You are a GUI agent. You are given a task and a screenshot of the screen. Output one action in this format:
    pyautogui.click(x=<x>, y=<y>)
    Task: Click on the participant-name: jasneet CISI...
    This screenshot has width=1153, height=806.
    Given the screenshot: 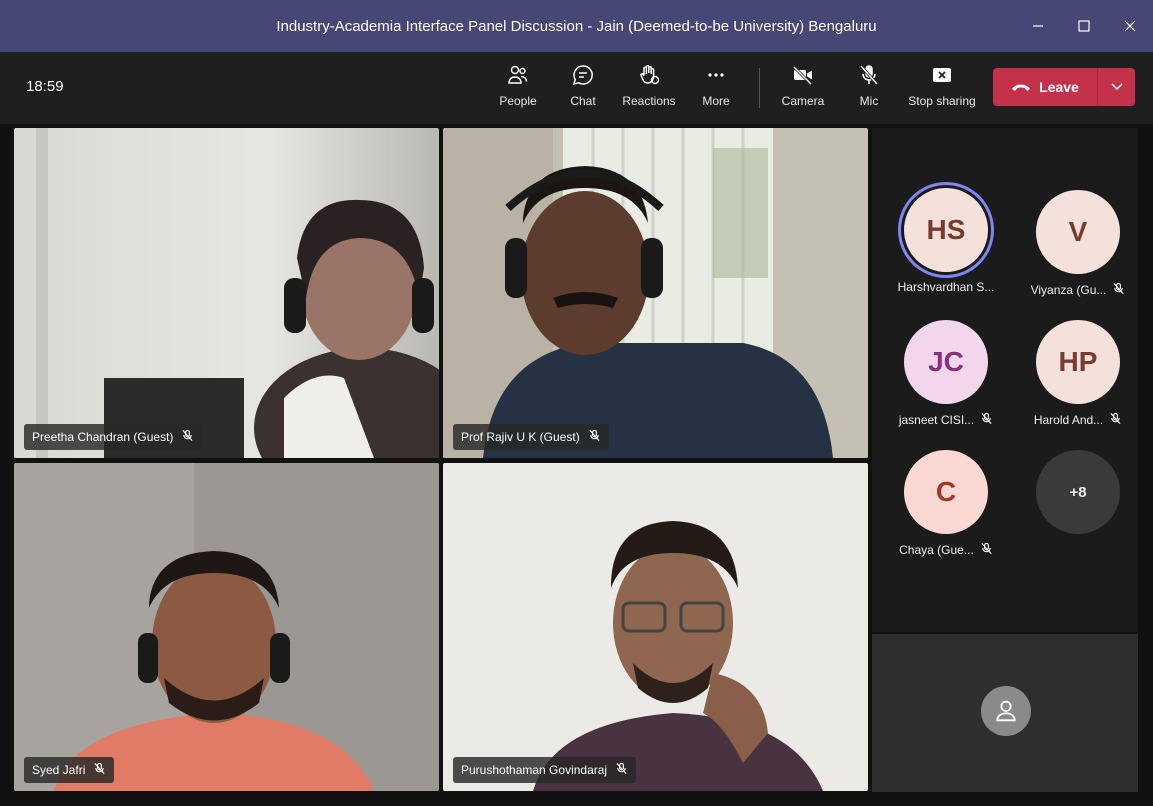 What is the action you would take?
    pyautogui.click(x=936, y=420)
    